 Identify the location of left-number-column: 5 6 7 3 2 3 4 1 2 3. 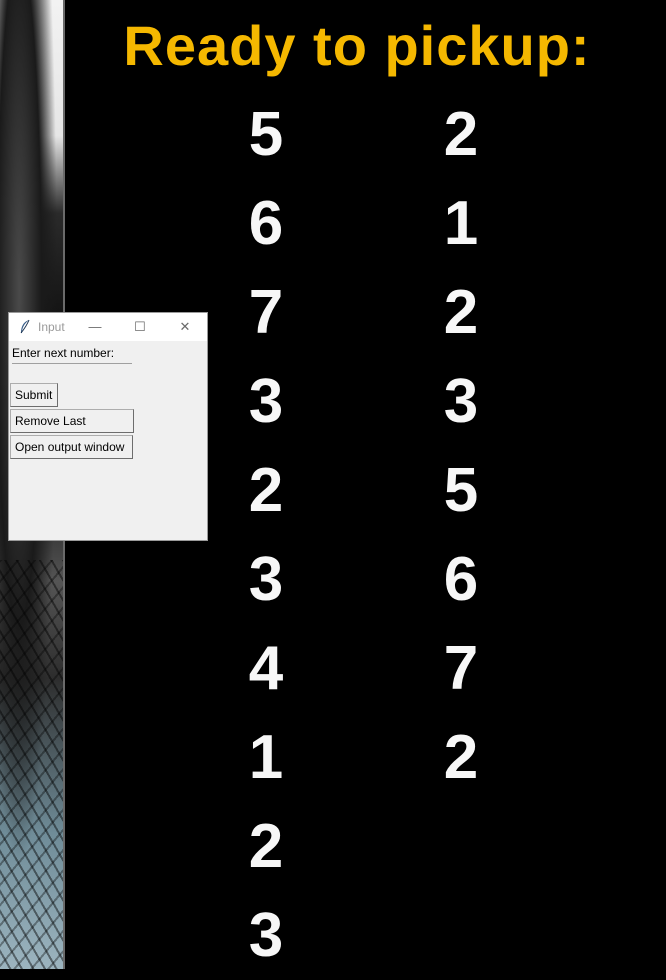
(266, 535).